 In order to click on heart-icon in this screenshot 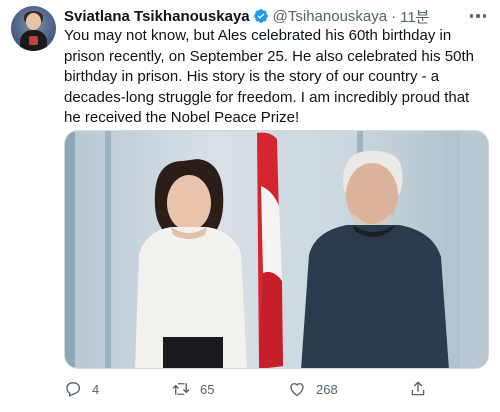, I will do `click(297, 389)`.